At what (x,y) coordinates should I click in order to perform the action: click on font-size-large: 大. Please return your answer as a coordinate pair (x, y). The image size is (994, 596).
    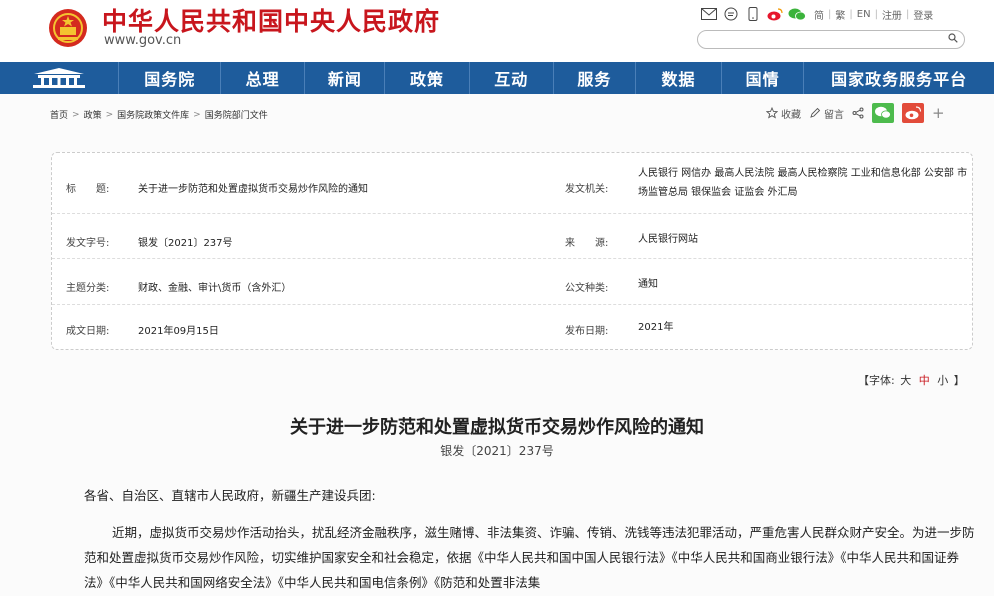
    Looking at the image, I should click on (905, 380).